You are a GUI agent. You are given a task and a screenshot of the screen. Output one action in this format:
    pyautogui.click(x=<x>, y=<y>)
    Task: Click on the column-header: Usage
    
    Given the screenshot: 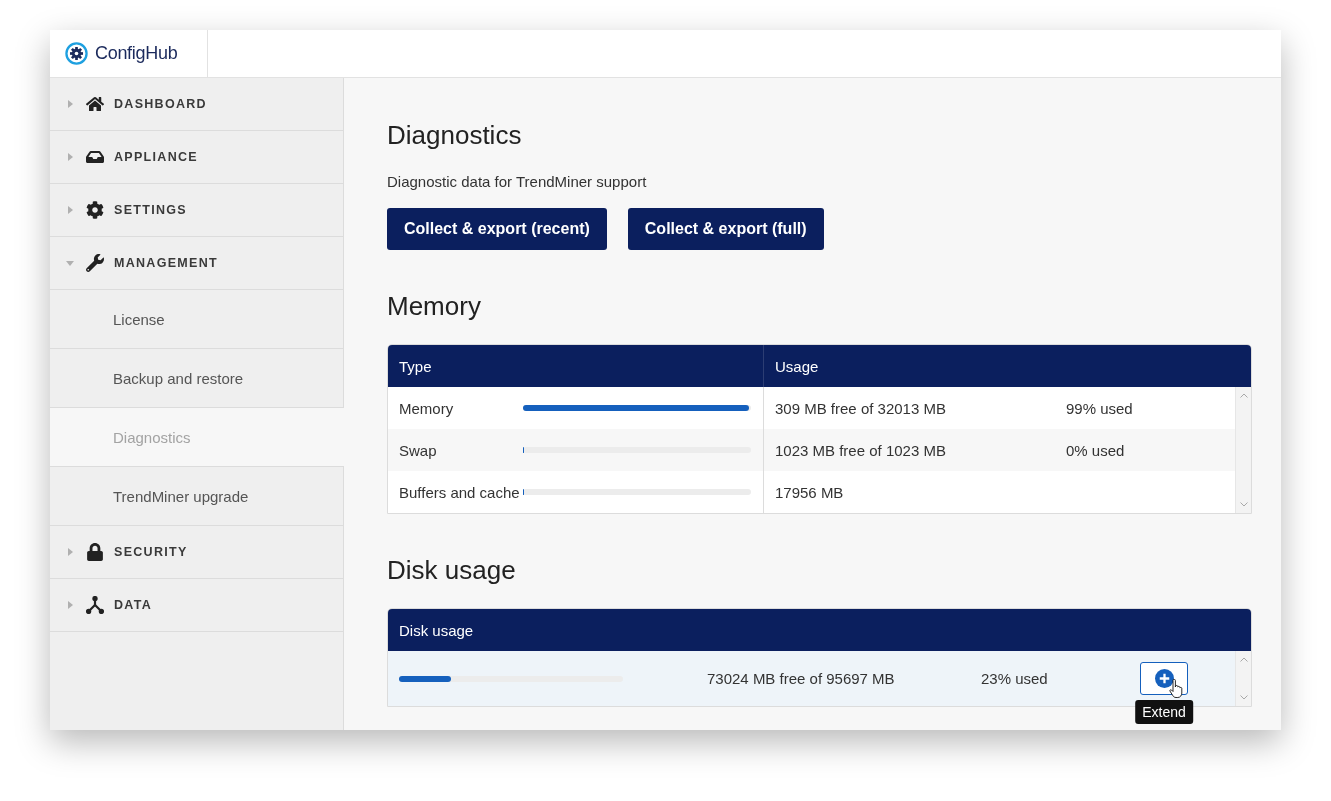 What is the action you would take?
    pyautogui.click(x=797, y=366)
    